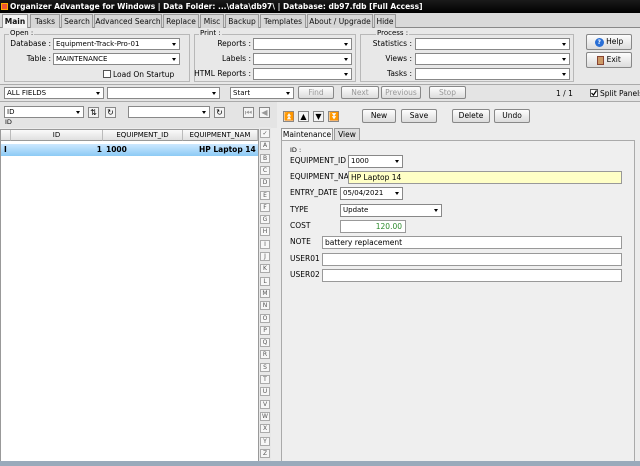 This screenshot has width=640, height=466. What do you see at coordinates (288, 116) in the screenshot?
I see `first-icon: ⏫` at bounding box center [288, 116].